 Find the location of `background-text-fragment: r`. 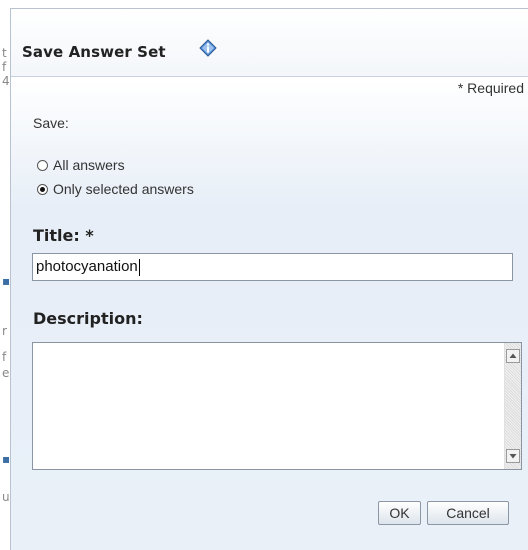

background-text-fragment: r is located at coordinates (4, 331).